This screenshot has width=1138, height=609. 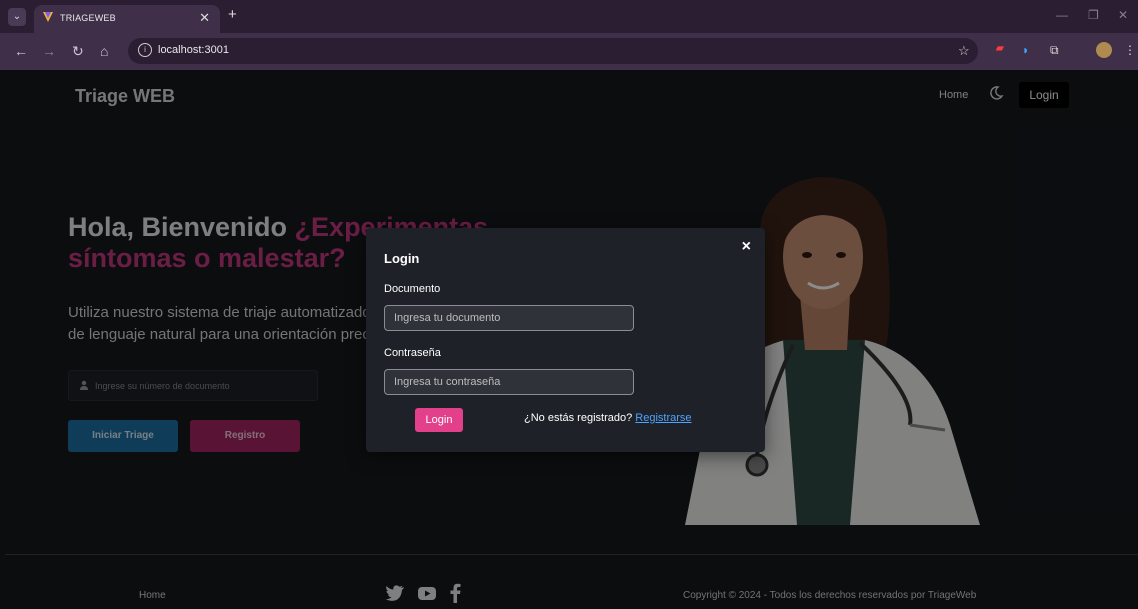 What do you see at coordinates (232, 14) in the screenshot?
I see `new-tab-icon: +` at bounding box center [232, 14].